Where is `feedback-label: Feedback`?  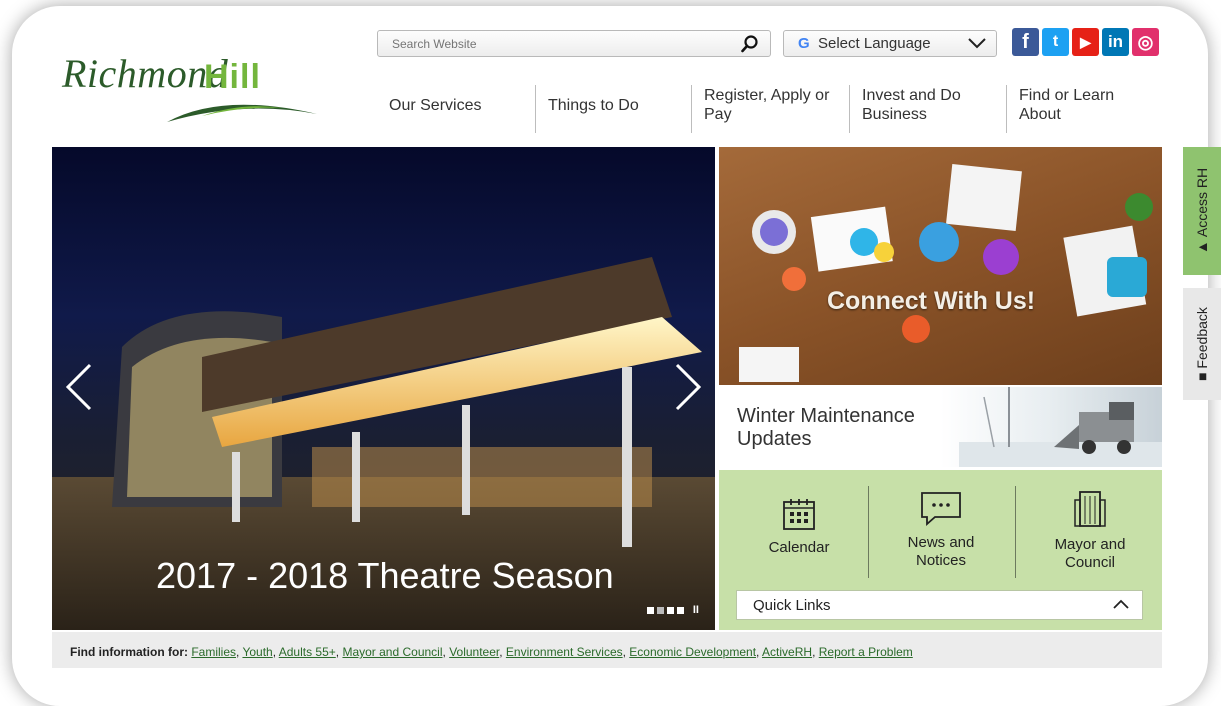 feedback-label: Feedback is located at coordinates (1202, 338).